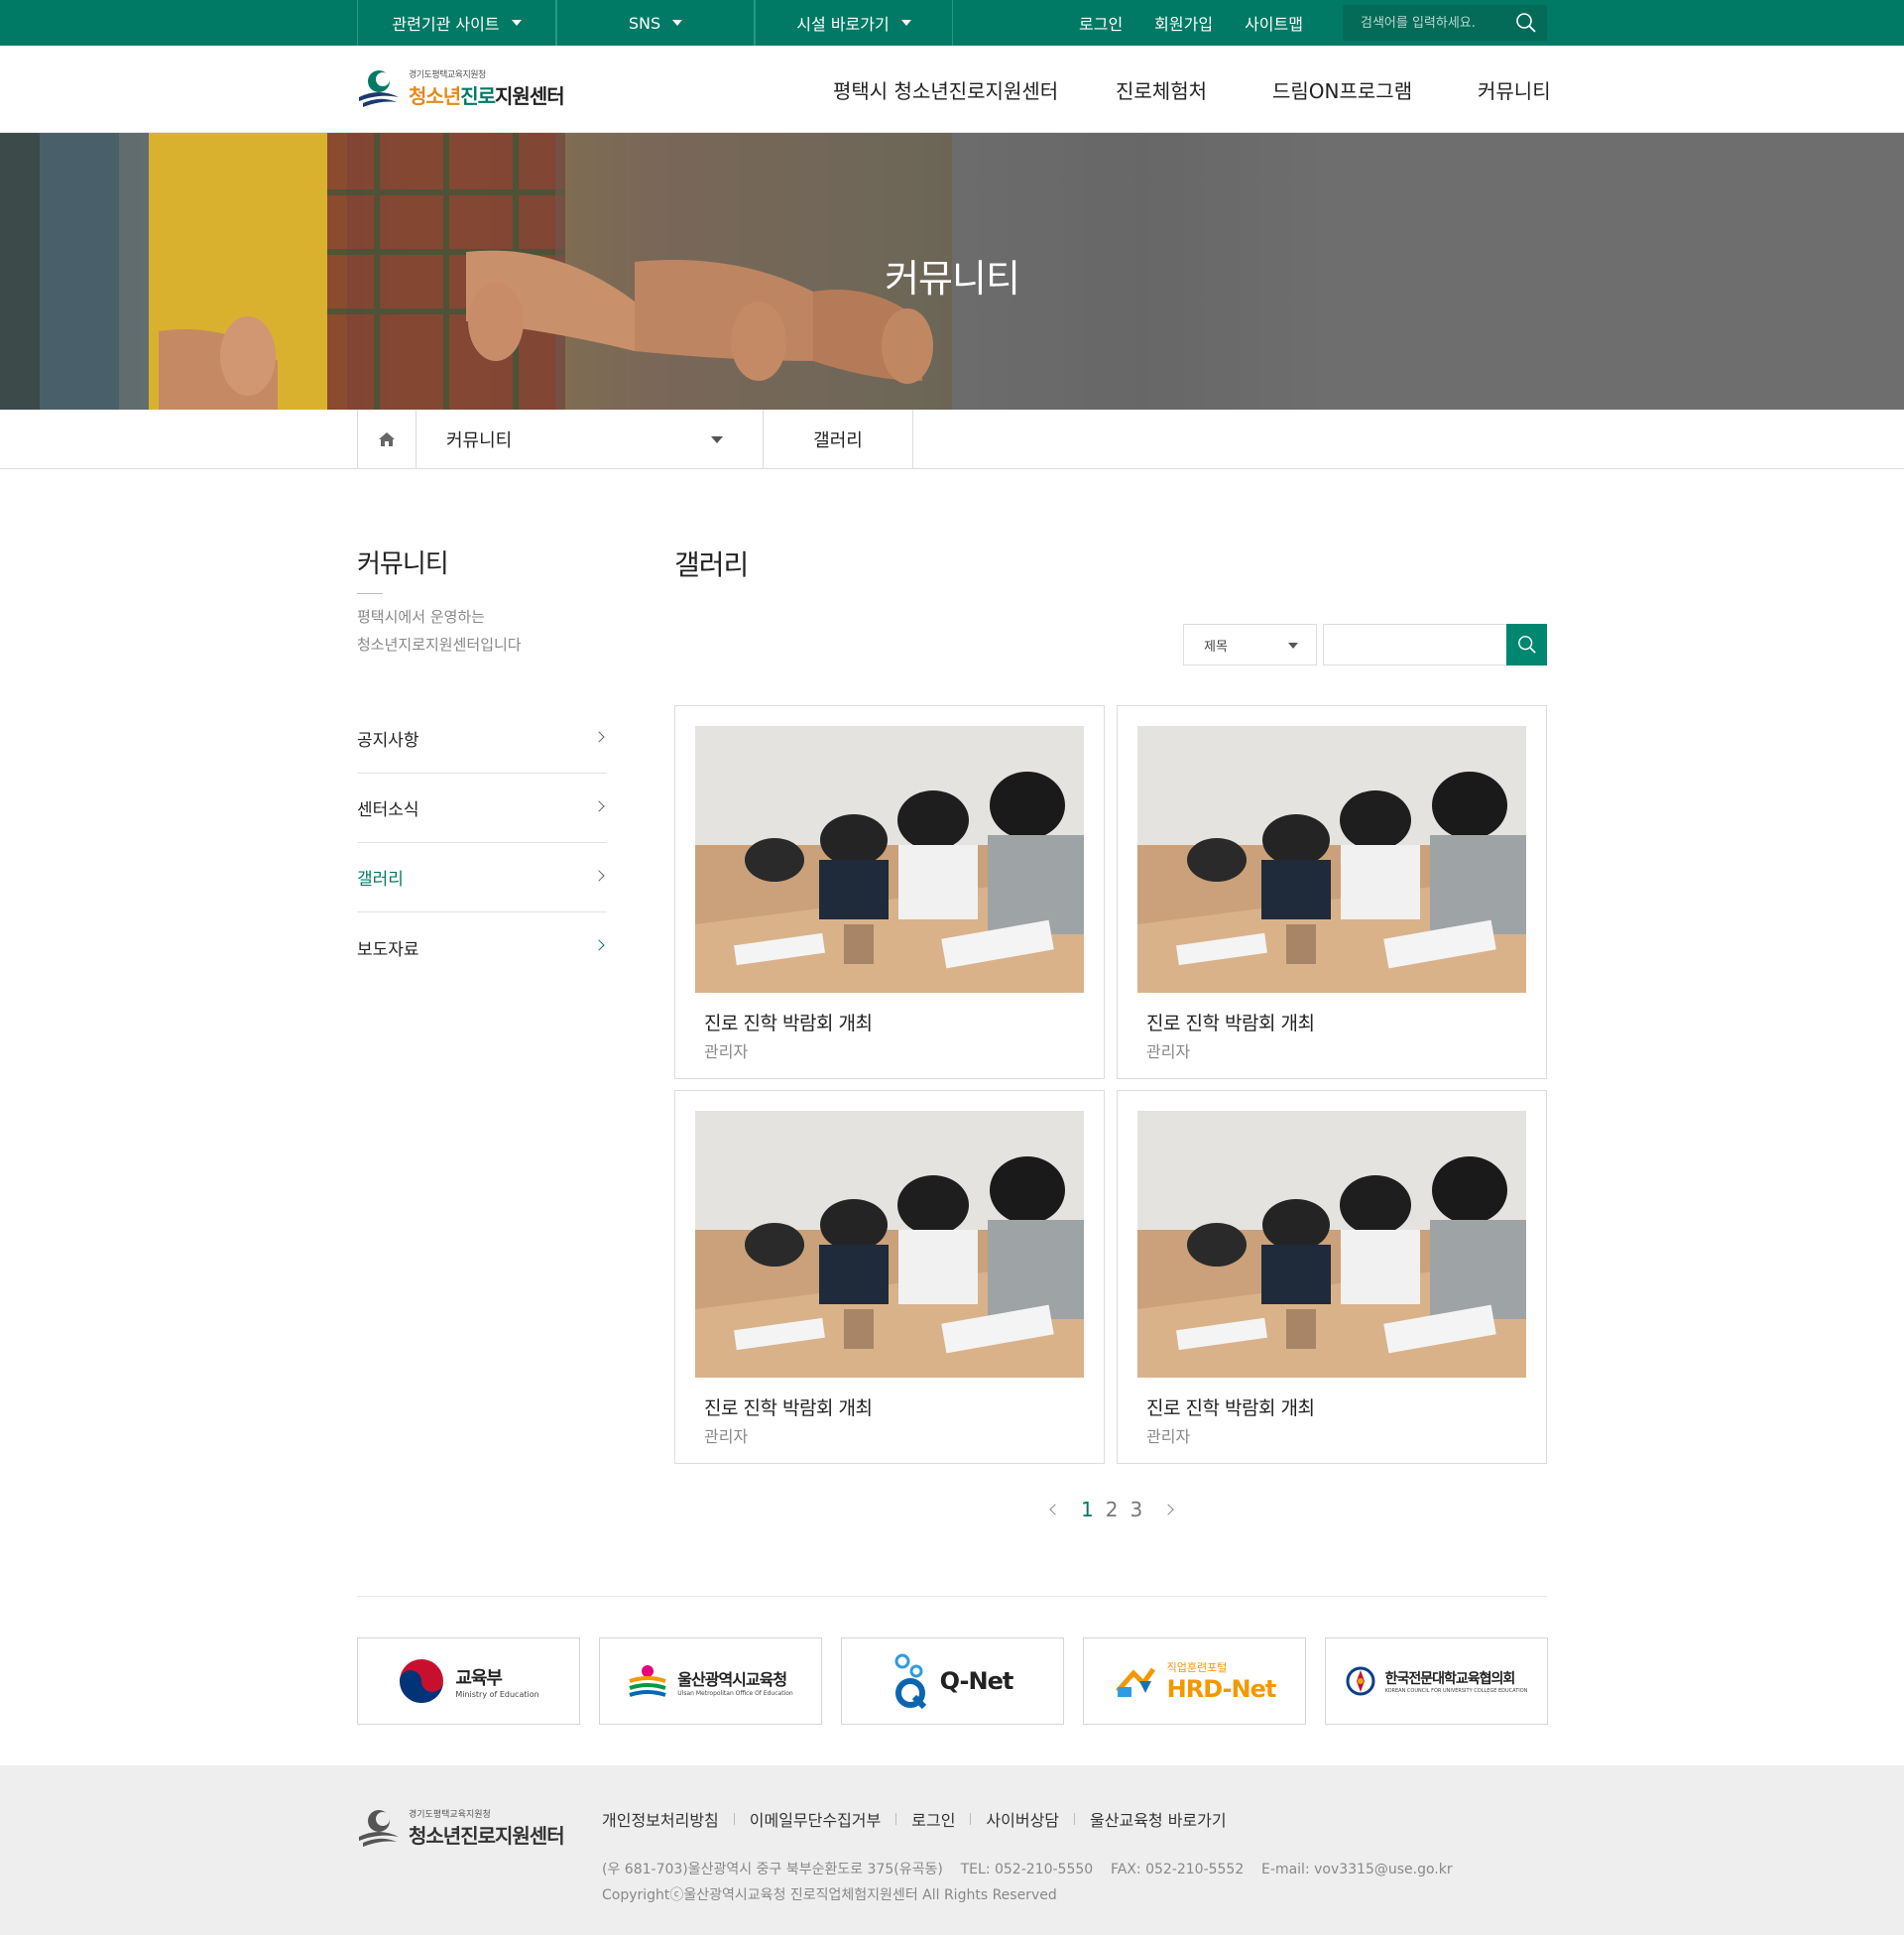 This screenshot has width=1904, height=1935. What do you see at coordinates (945, 90) in the screenshot?
I see `nav-center: 평택시 청소년진로지원센터` at bounding box center [945, 90].